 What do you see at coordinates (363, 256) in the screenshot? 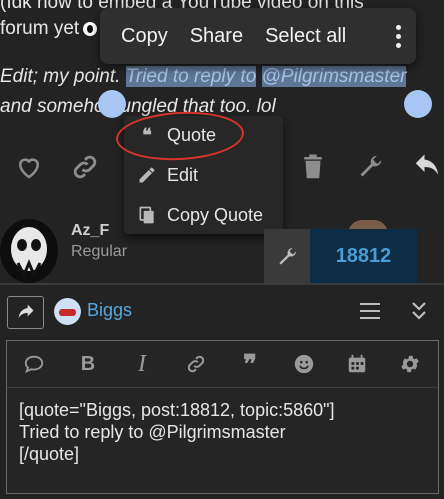
I see `post-number-badge: 18812` at bounding box center [363, 256].